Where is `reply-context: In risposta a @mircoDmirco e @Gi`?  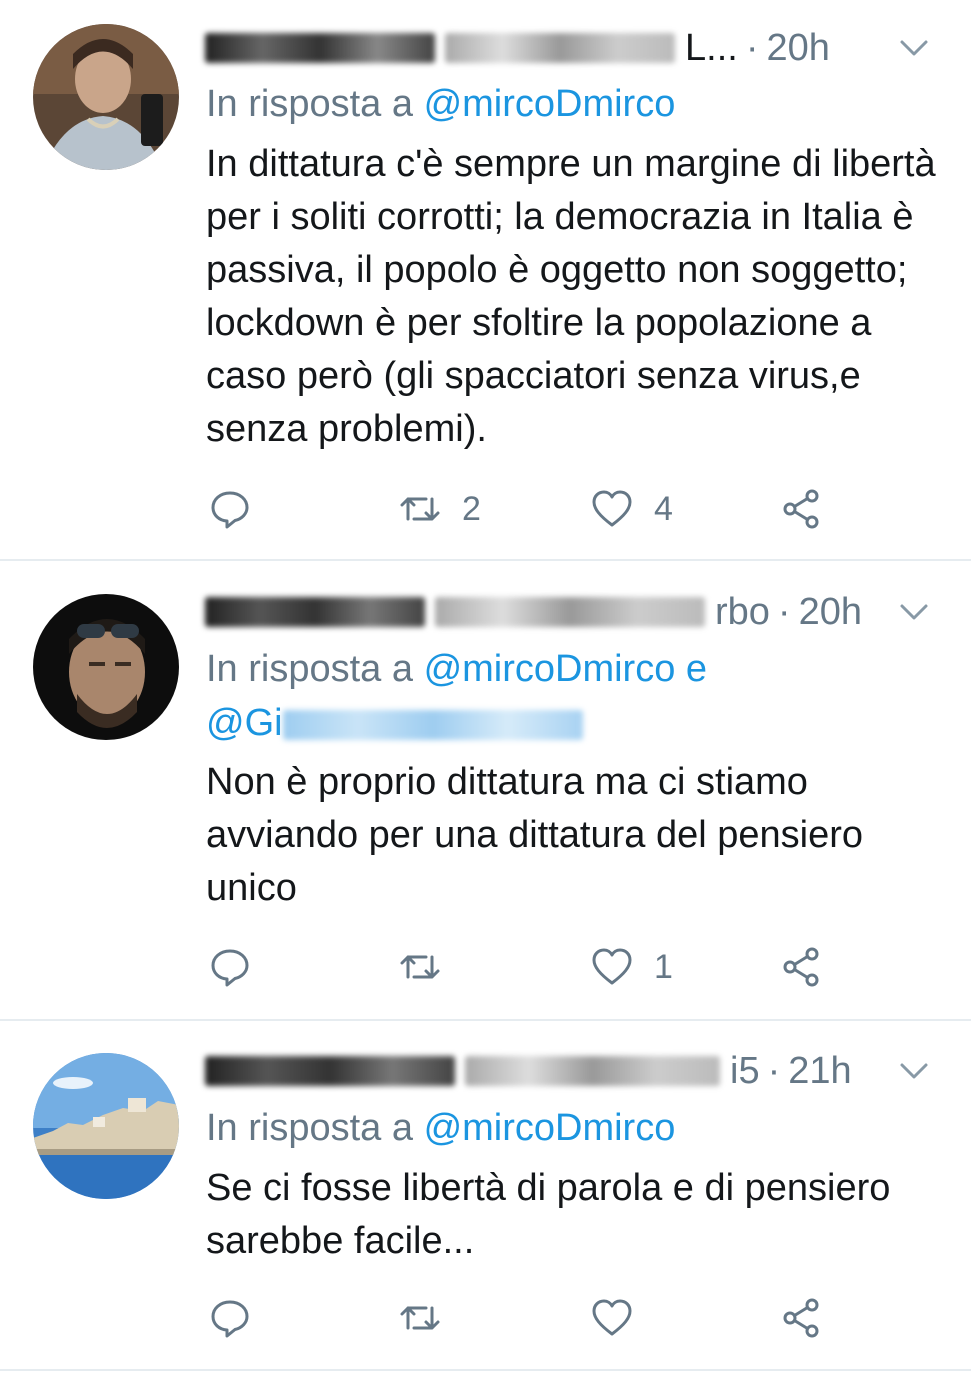 reply-context: In risposta a @mircoDmirco e @Gi is located at coordinates (573, 696).